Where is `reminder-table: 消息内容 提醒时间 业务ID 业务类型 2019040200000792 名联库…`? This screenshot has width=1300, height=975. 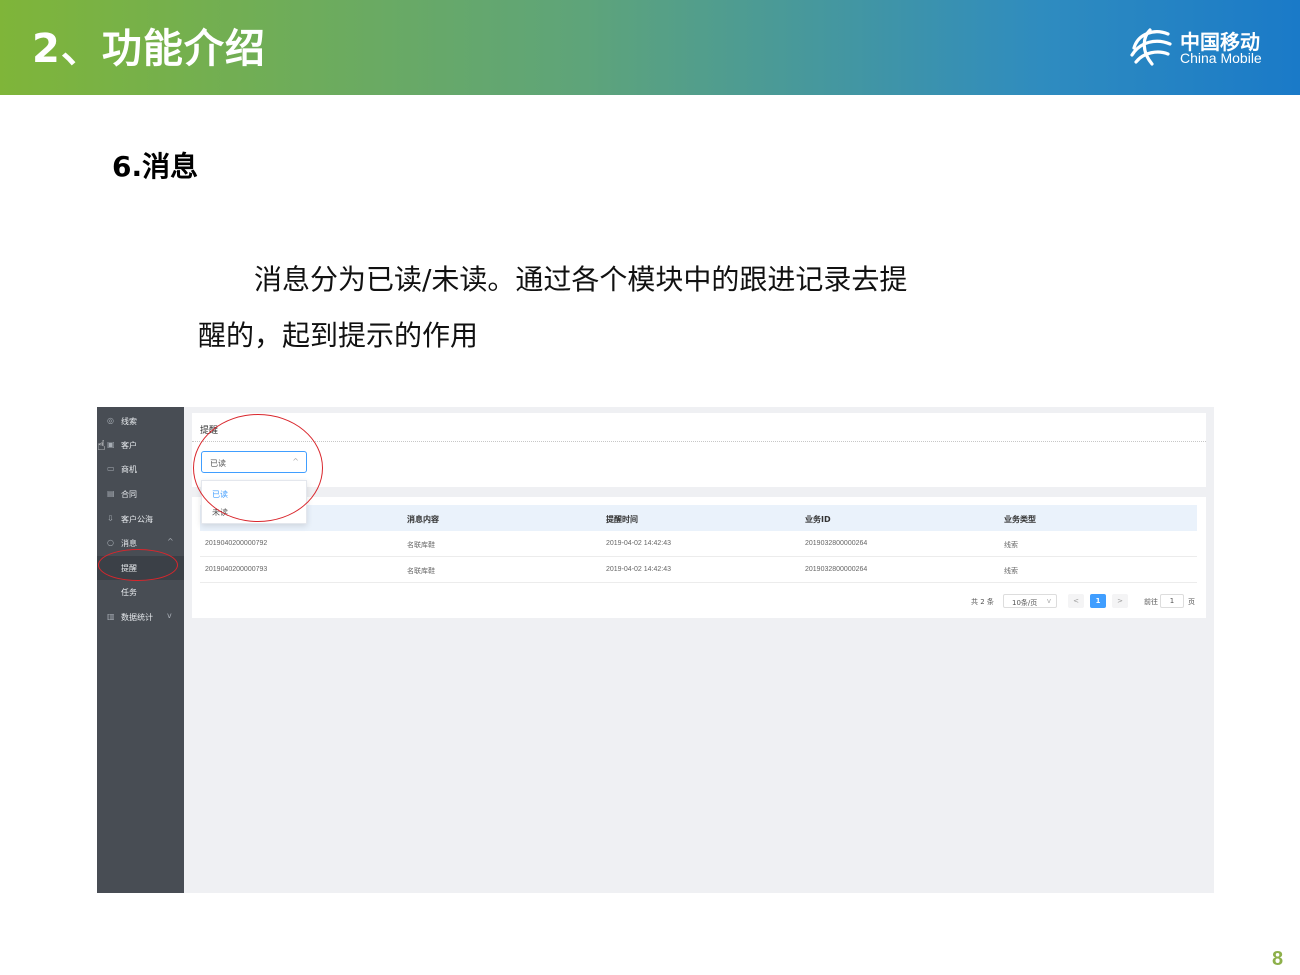 reminder-table: 消息内容 提醒时间 业务ID 业务类型 2019040200000792 名联库… is located at coordinates (699, 557).